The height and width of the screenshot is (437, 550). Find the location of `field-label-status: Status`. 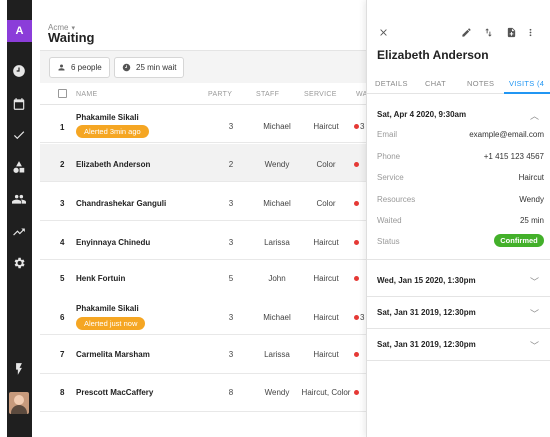

field-label-status: Status is located at coordinates (388, 241).